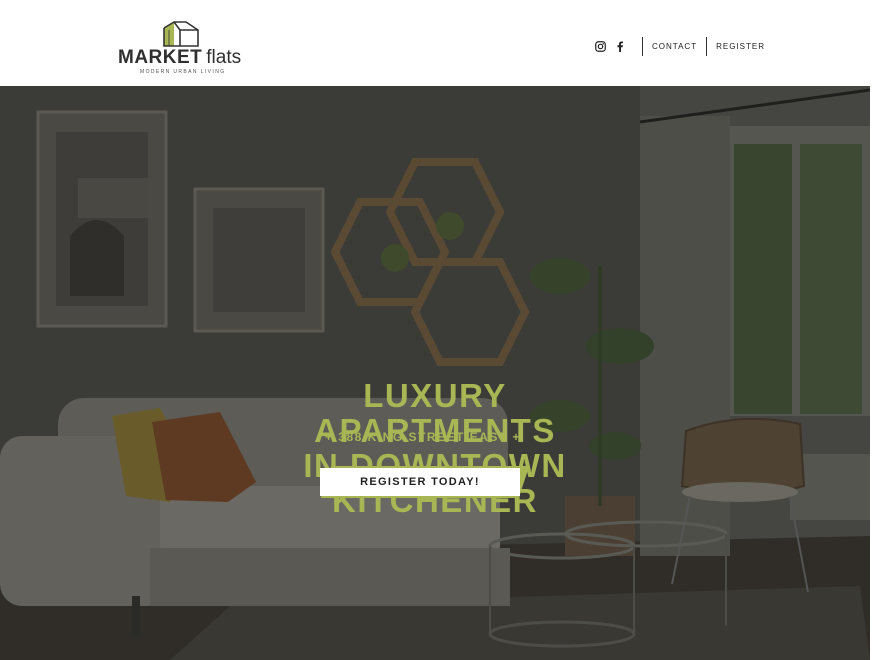 The height and width of the screenshot is (660, 880). What do you see at coordinates (435, 395) in the screenshot?
I see `headline-line: LUXURY` at bounding box center [435, 395].